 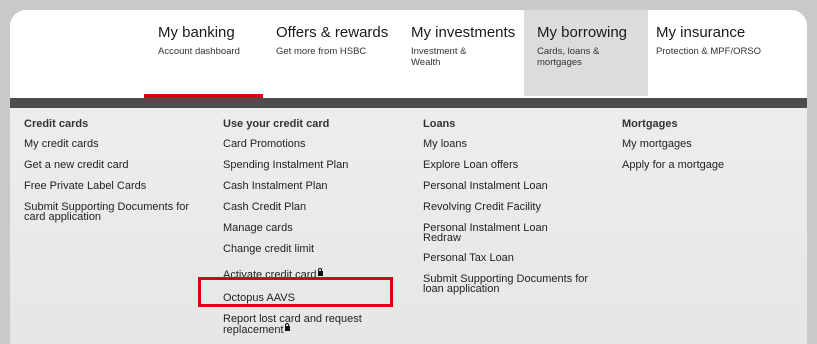 What do you see at coordinates (310, 165) in the screenshot?
I see `link-spending-instalment-plan: Spending Instalment Plan` at bounding box center [310, 165].